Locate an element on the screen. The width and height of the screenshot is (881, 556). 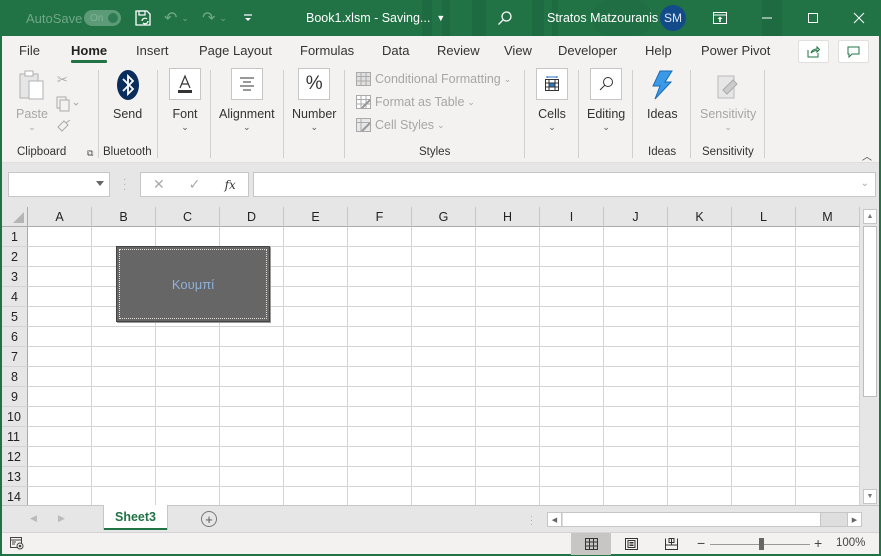
undo-icon: ↶ ⌄ is located at coordinates (176, 18).